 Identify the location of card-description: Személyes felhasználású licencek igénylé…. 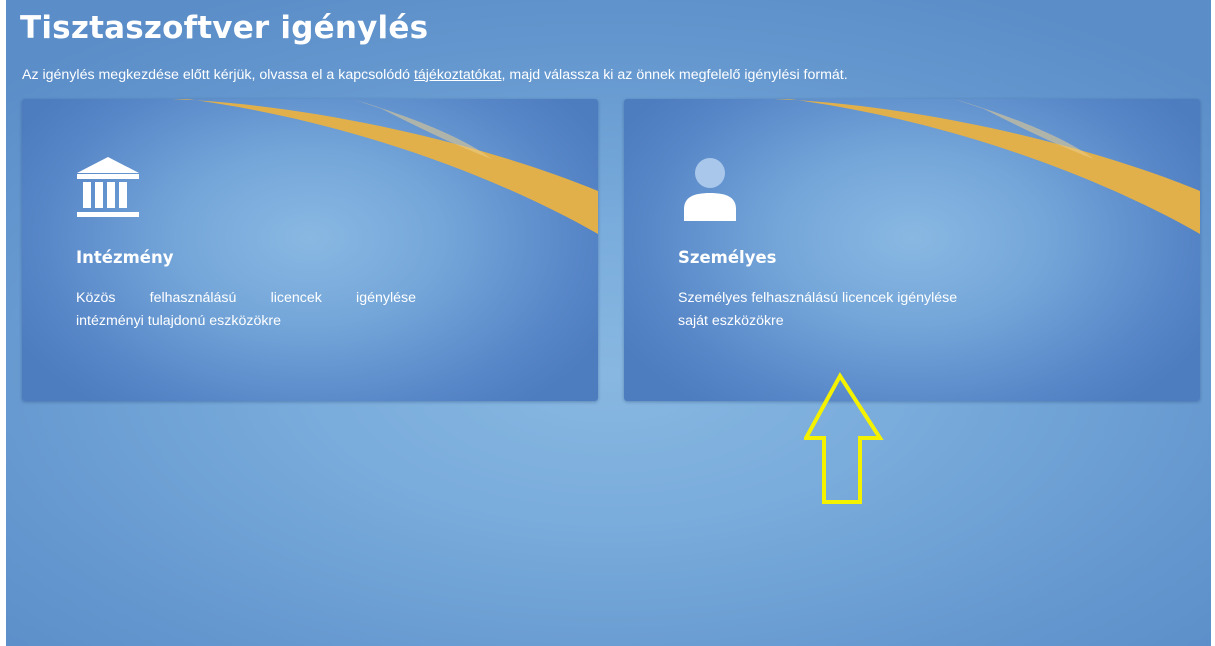
(817, 310).